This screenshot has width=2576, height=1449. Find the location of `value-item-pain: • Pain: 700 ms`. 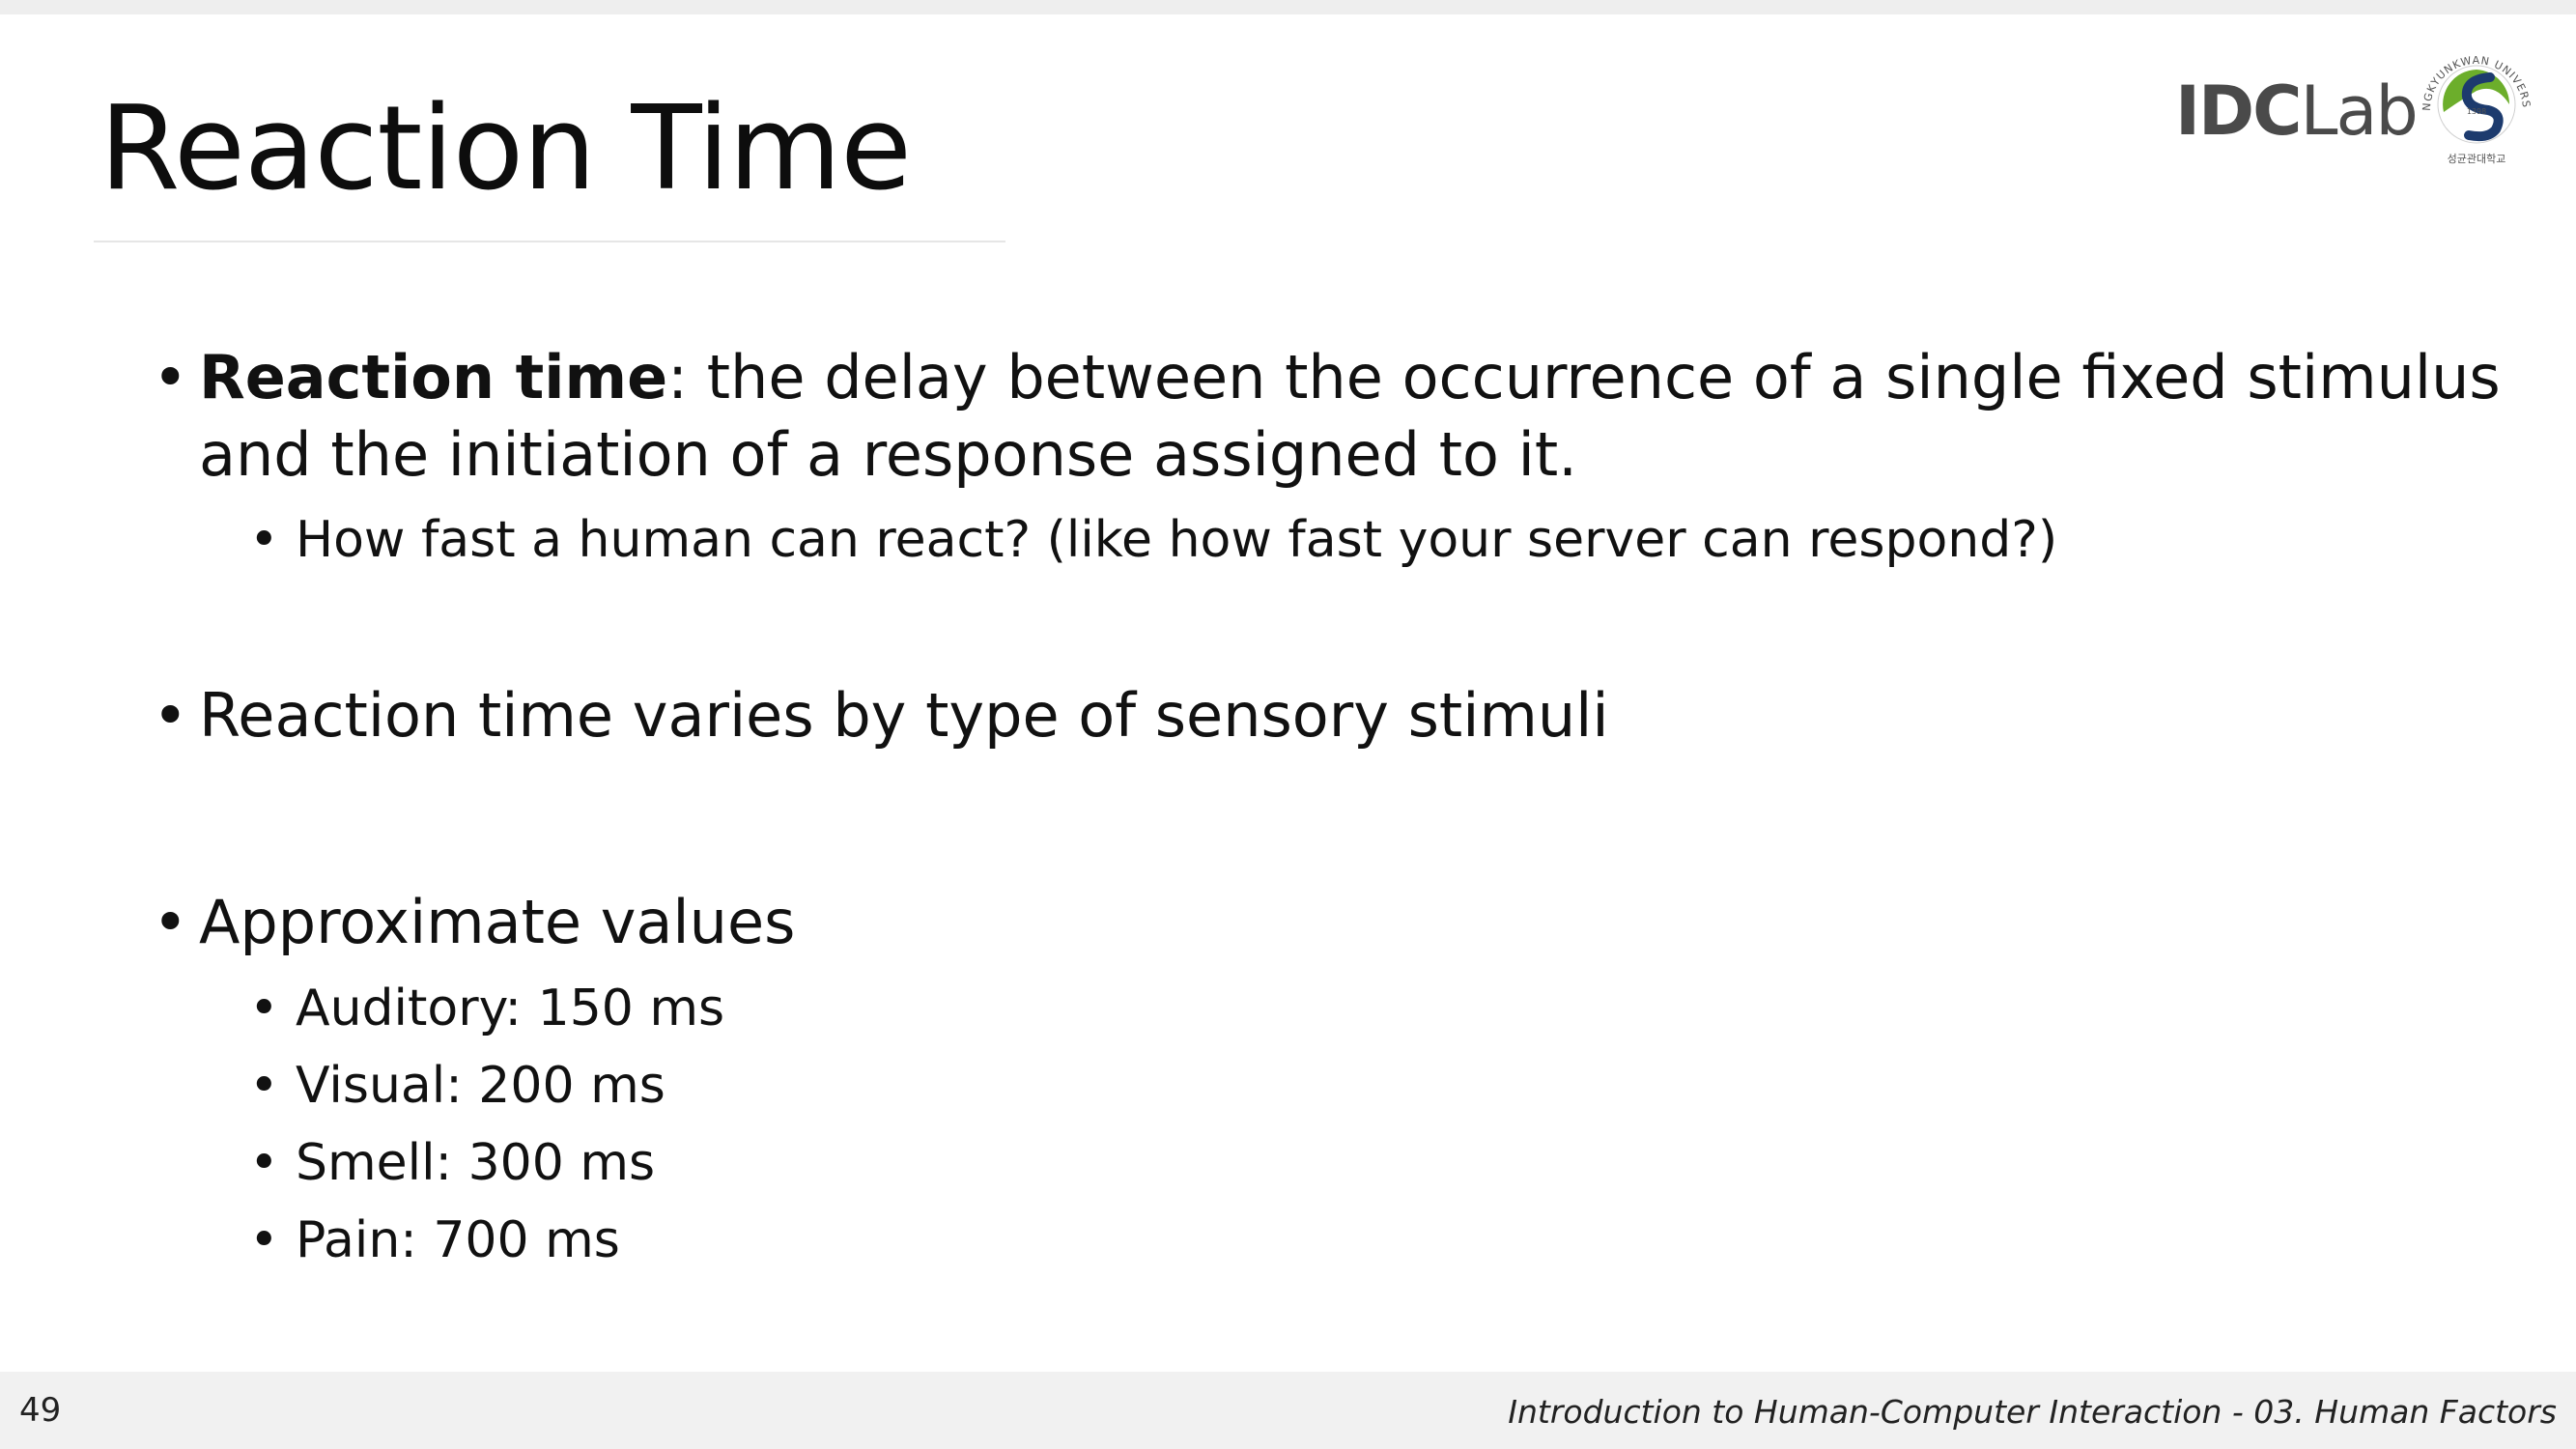

value-item-pain: • Pain: 700 ms is located at coordinates (434, 1240).